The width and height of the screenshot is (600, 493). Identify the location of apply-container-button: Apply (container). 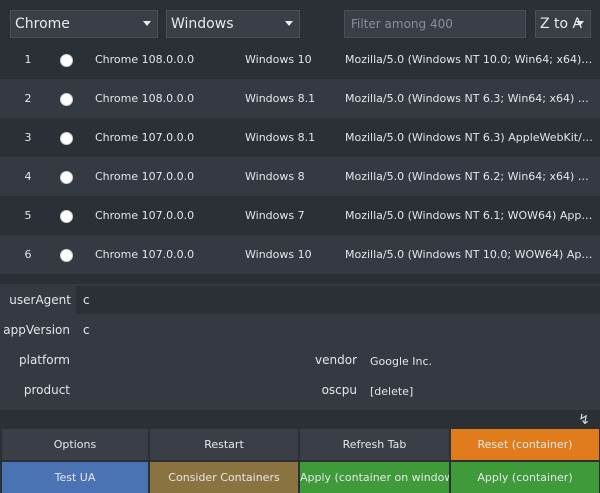
(525, 477).